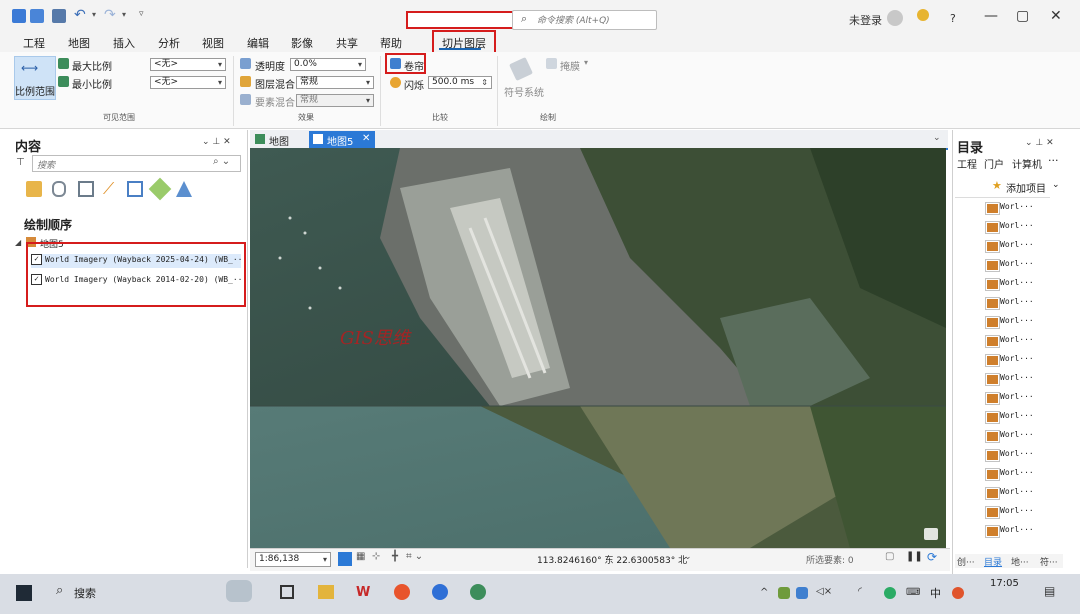 The image size is (1080, 614). Describe the element at coordinates (85, 593) in the screenshot. I see `taskbar-search-label: 搜索` at that location.